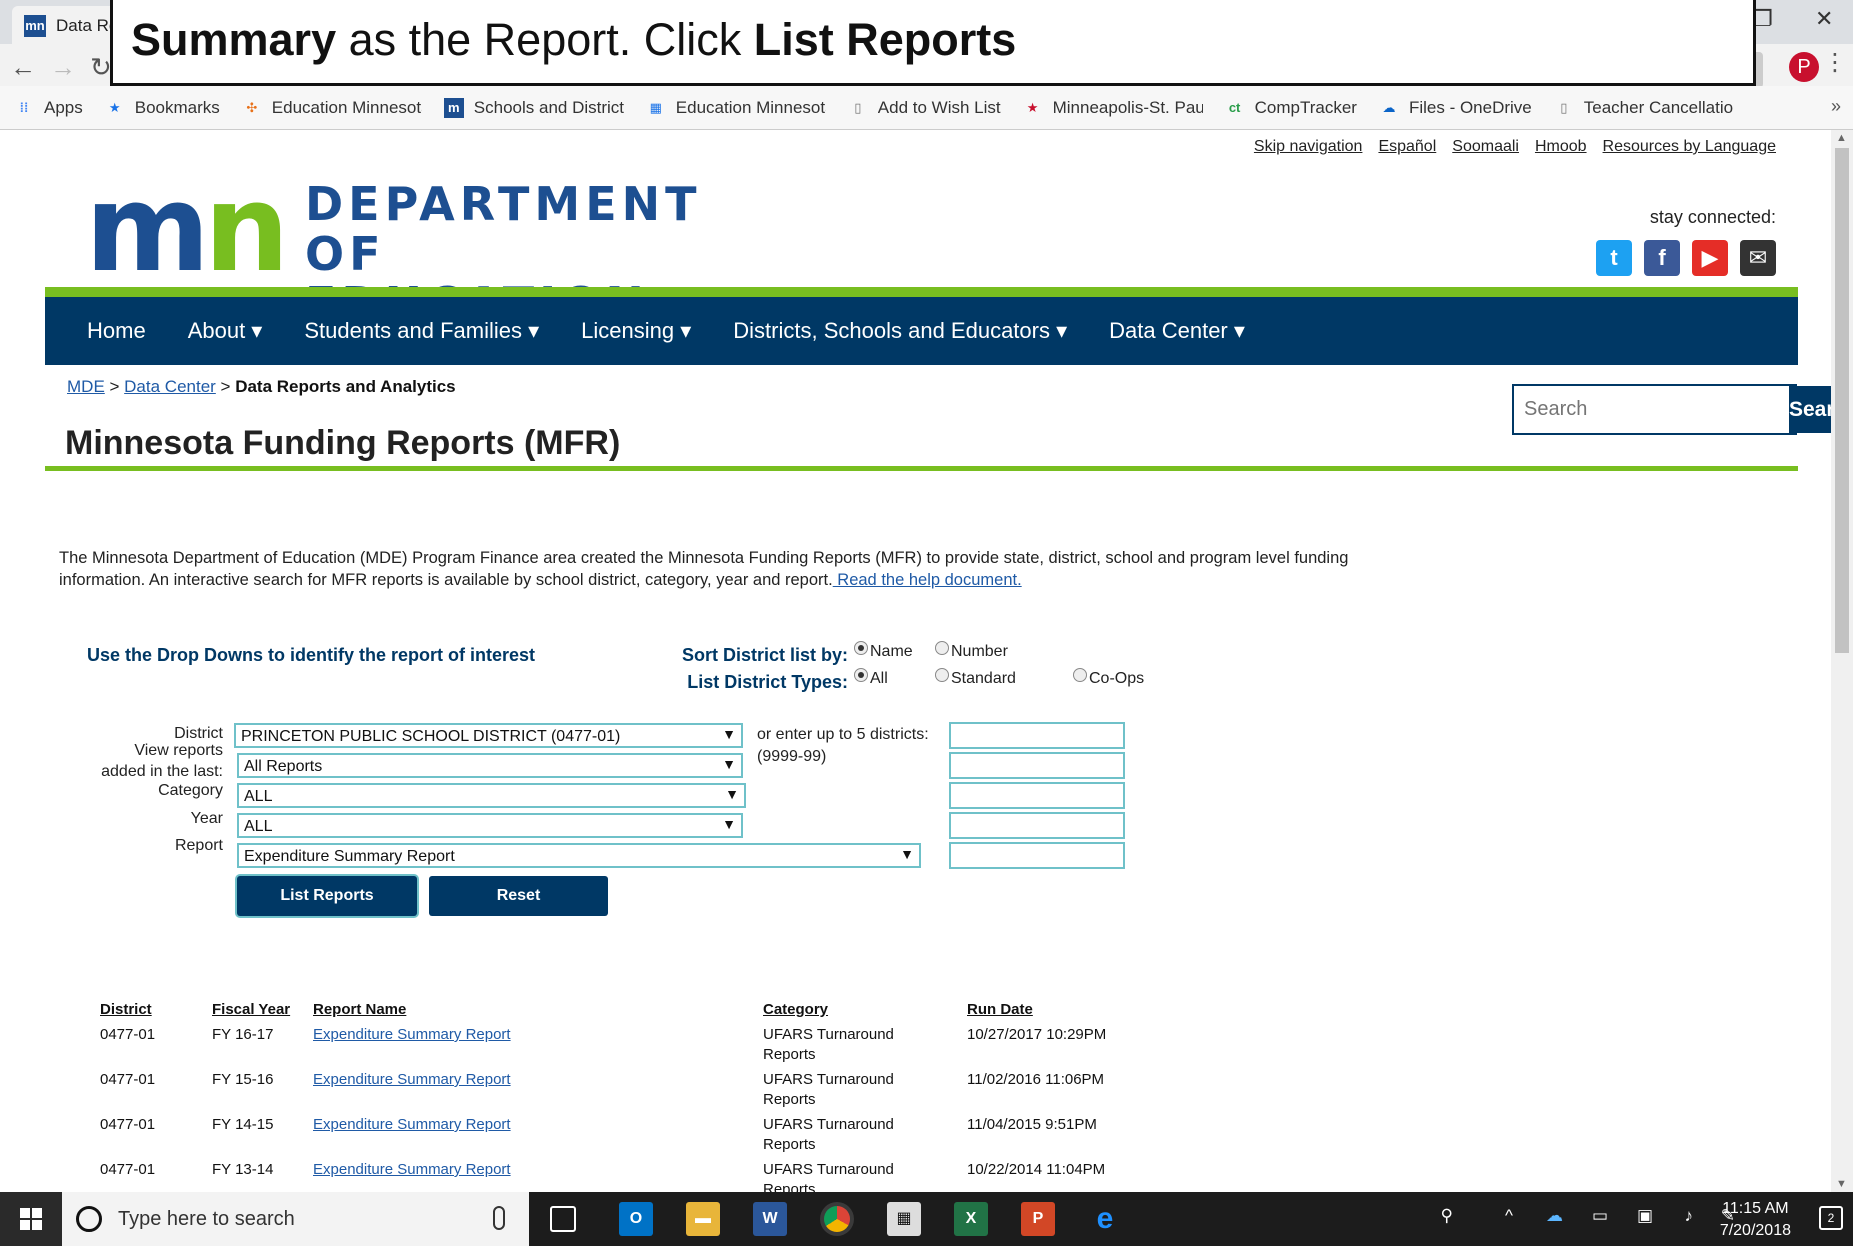 The height and width of the screenshot is (1246, 1853). What do you see at coordinates (942, 675) in the screenshot?
I see `radio-icon` at bounding box center [942, 675].